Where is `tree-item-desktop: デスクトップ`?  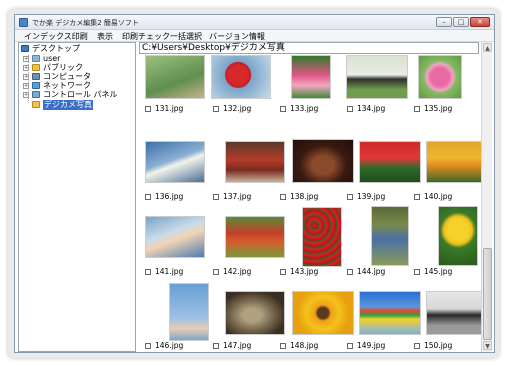
tree-item-desktop: デスクトップ is located at coordinates (76, 49).